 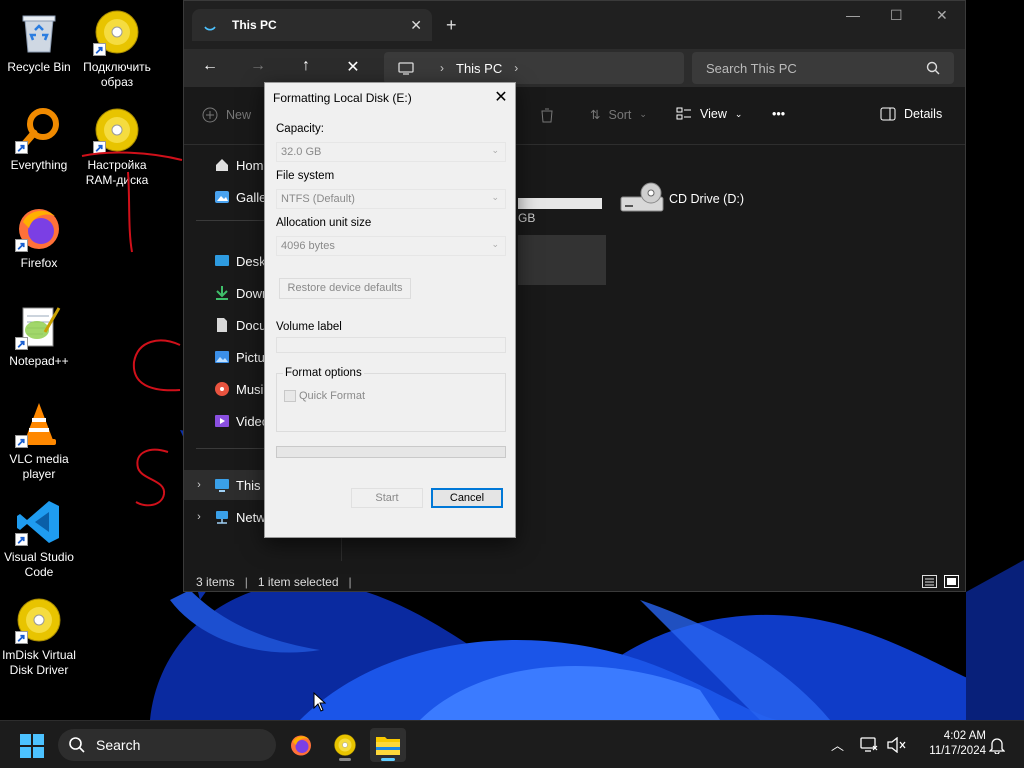 What do you see at coordinates (167, 745) in the screenshot?
I see `taskbar-search: Search` at bounding box center [167, 745].